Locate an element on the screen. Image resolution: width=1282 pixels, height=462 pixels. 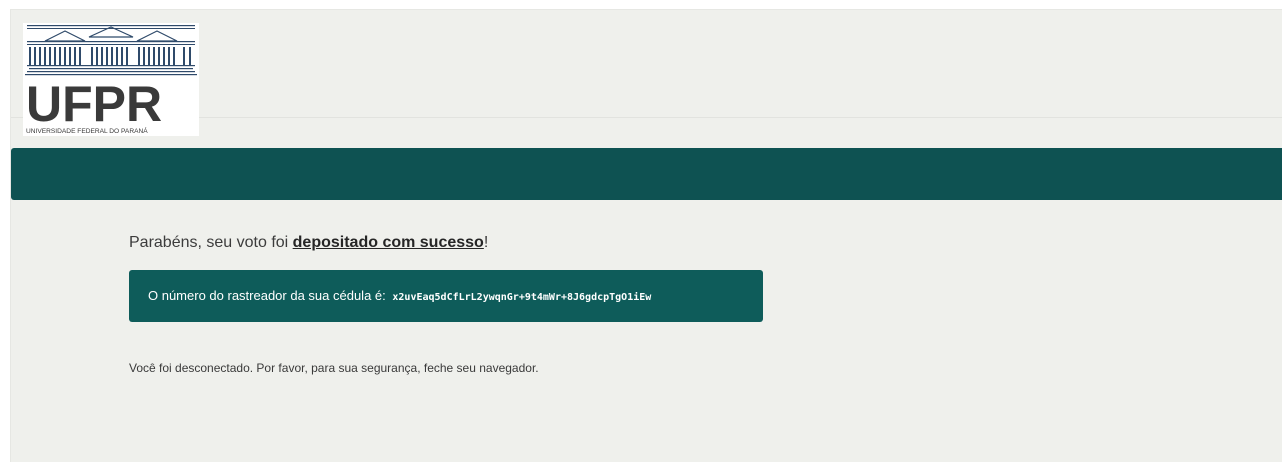
tracker-label: O número do rastreador da sua cédula é: is located at coordinates (267, 295).